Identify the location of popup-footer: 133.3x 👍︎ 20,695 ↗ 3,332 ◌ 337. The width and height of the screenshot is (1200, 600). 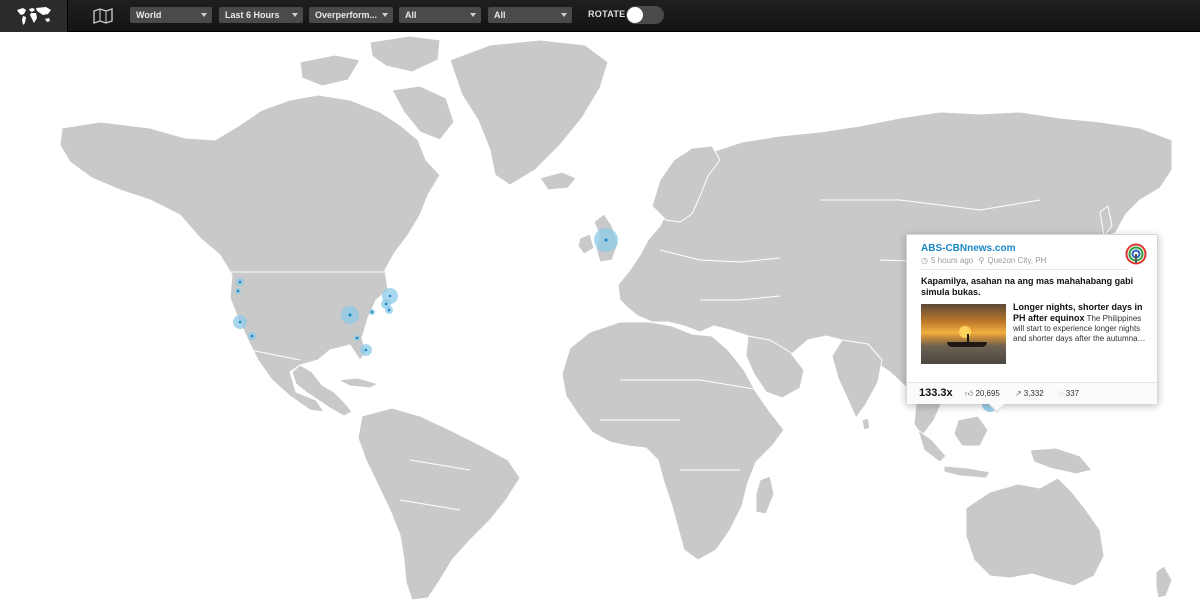
(1032, 393).